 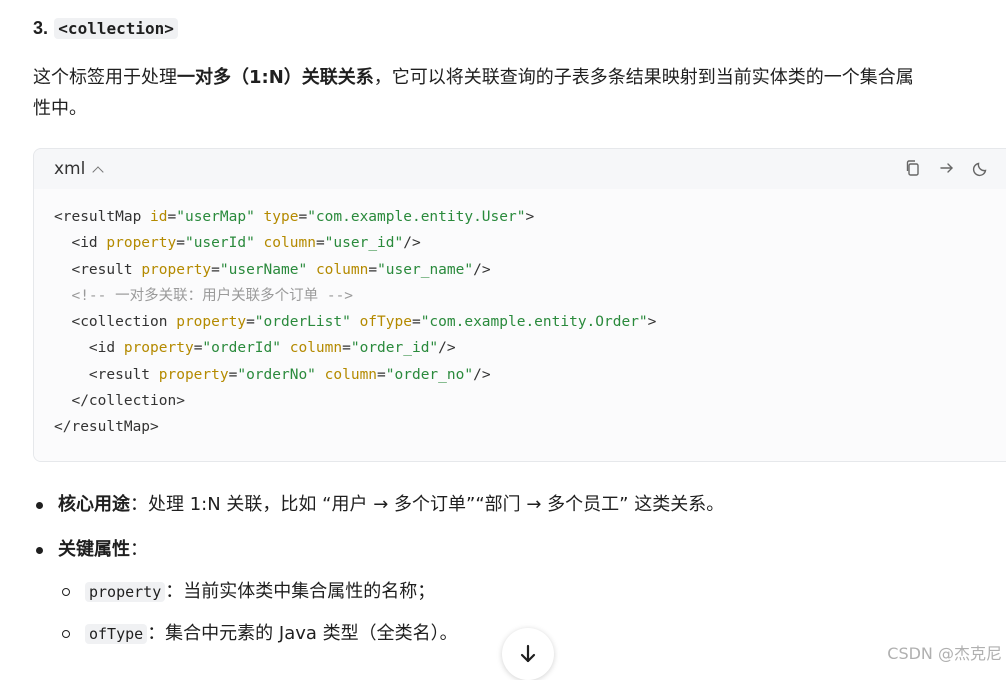 What do you see at coordinates (530, 296) in the screenshot?
I see `code-line: <!-- 一对多关联：用户关联多个订单 -->` at bounding box center [530, 296].